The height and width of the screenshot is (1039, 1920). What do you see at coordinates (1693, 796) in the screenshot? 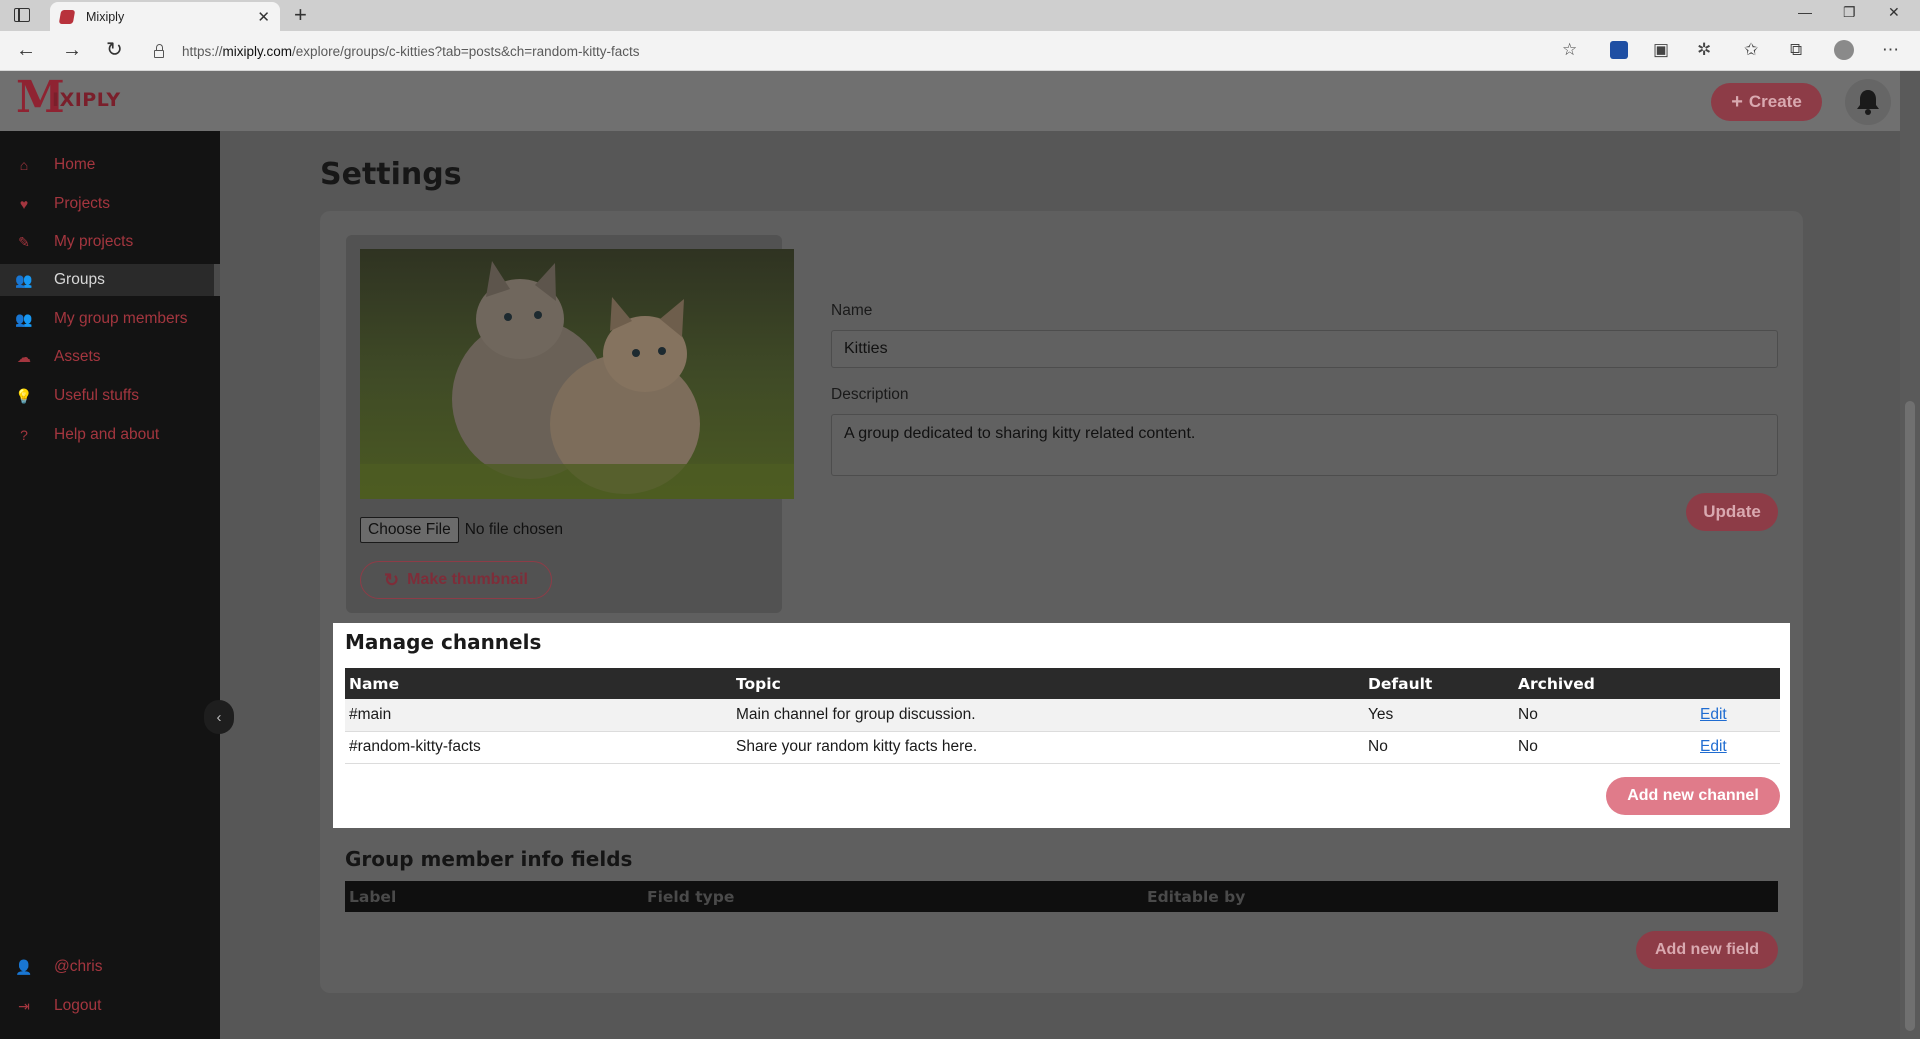
I see `add-new-channel-button: Add new channel` at bounding box center [1693, 796].